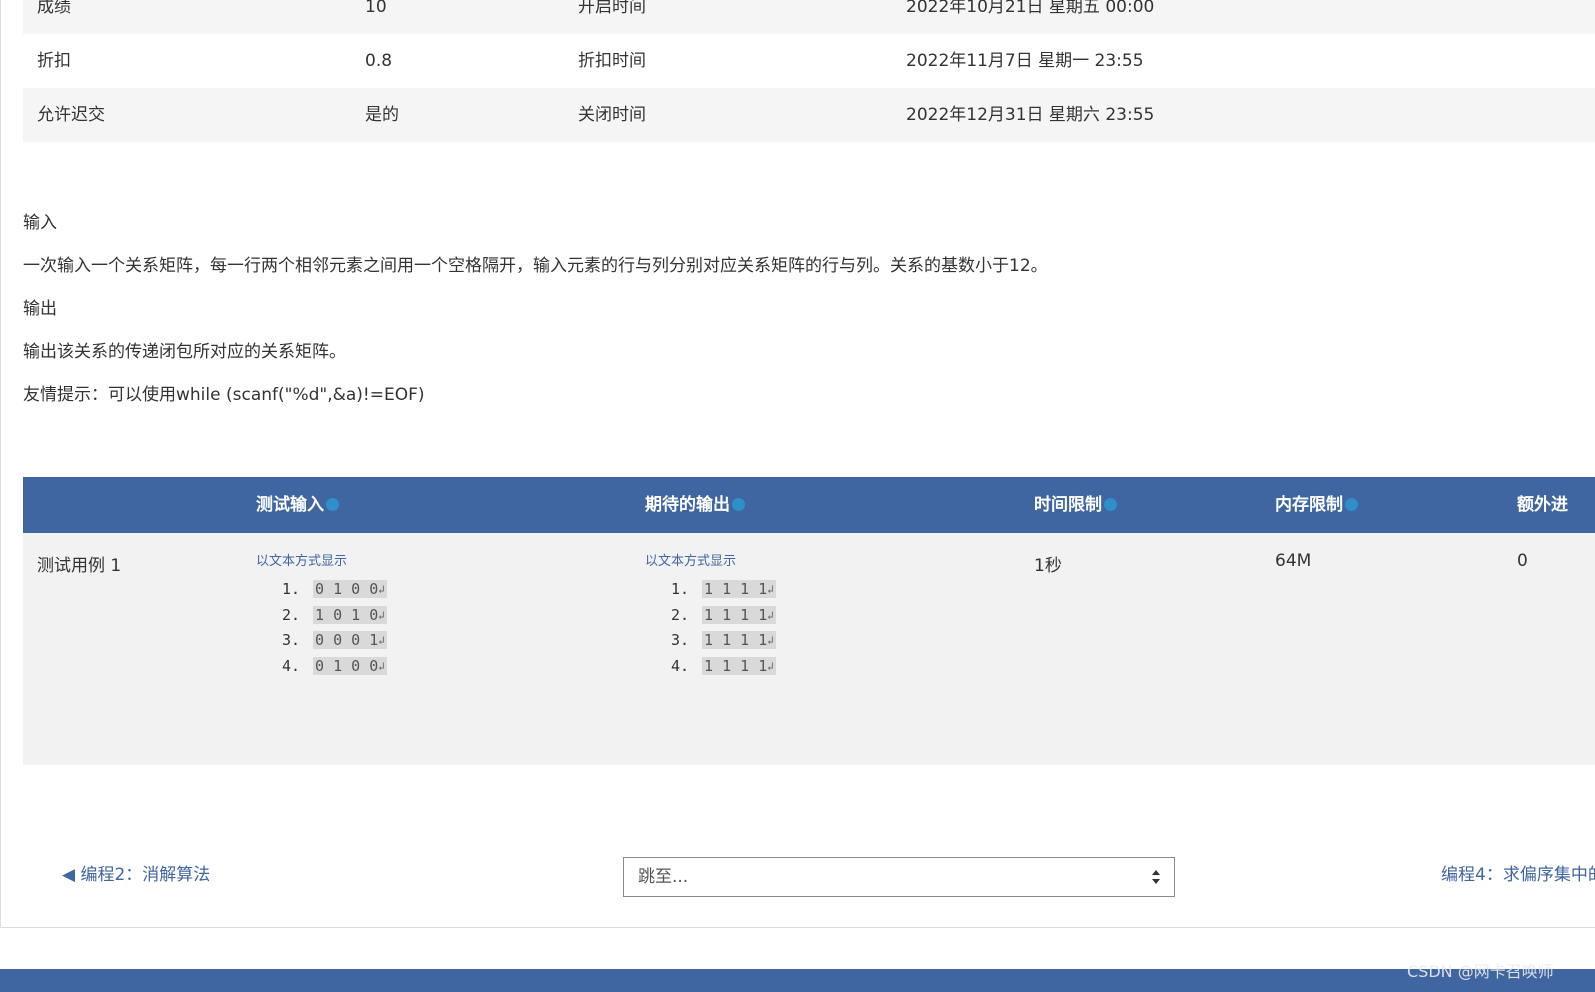  What do you see at coordinates (1156, 877) in the screenshot?
I see `select-arrows-icon` at bounding box center [1156, 877].